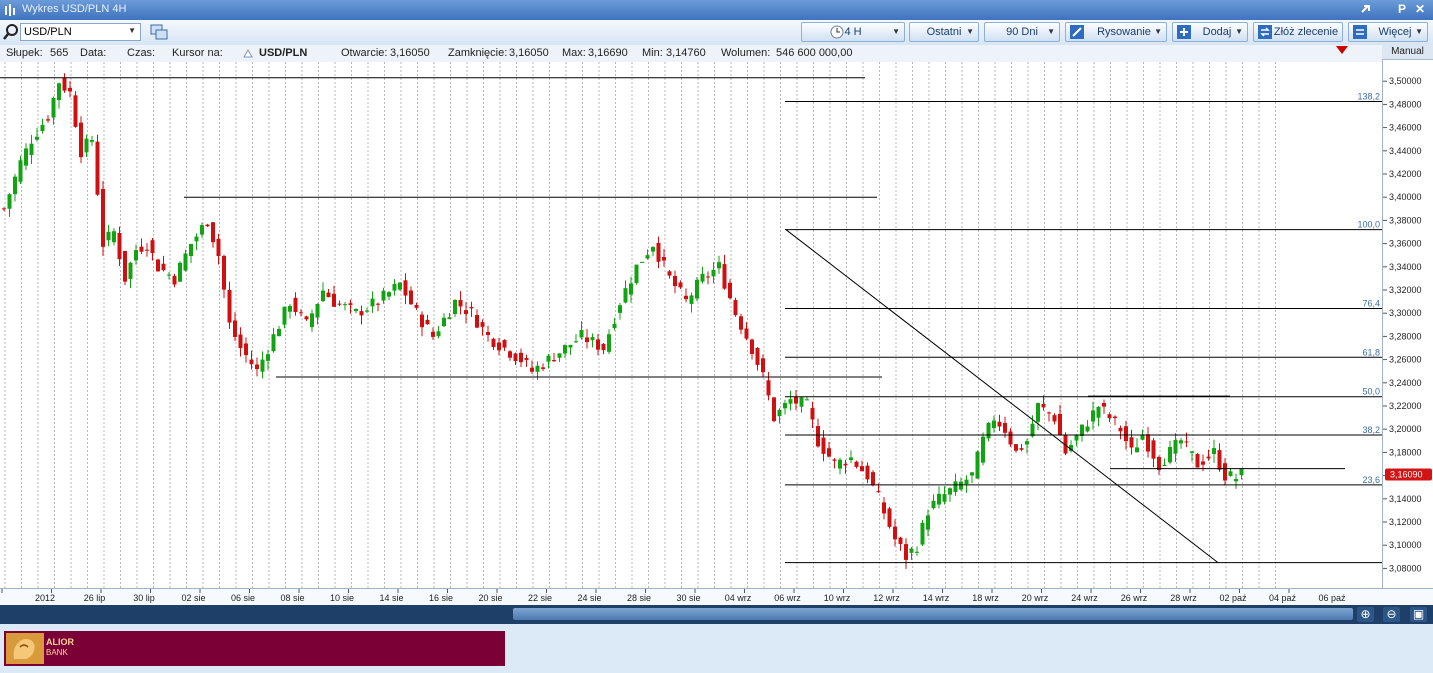  I want to click on time-tick-label: 14 sie, so click(391, 598).